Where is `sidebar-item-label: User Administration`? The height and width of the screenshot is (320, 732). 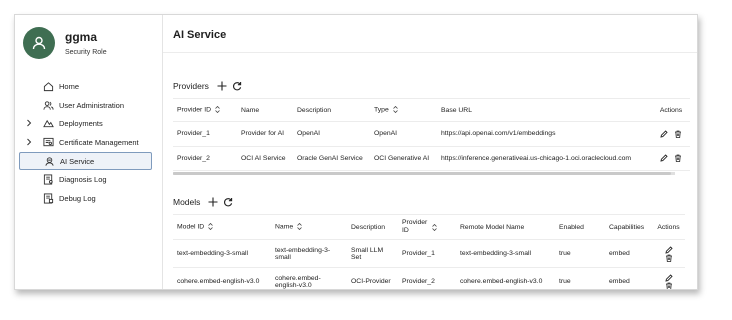 sidebar-item-label: User Administration is located at coordinates (92, 105).